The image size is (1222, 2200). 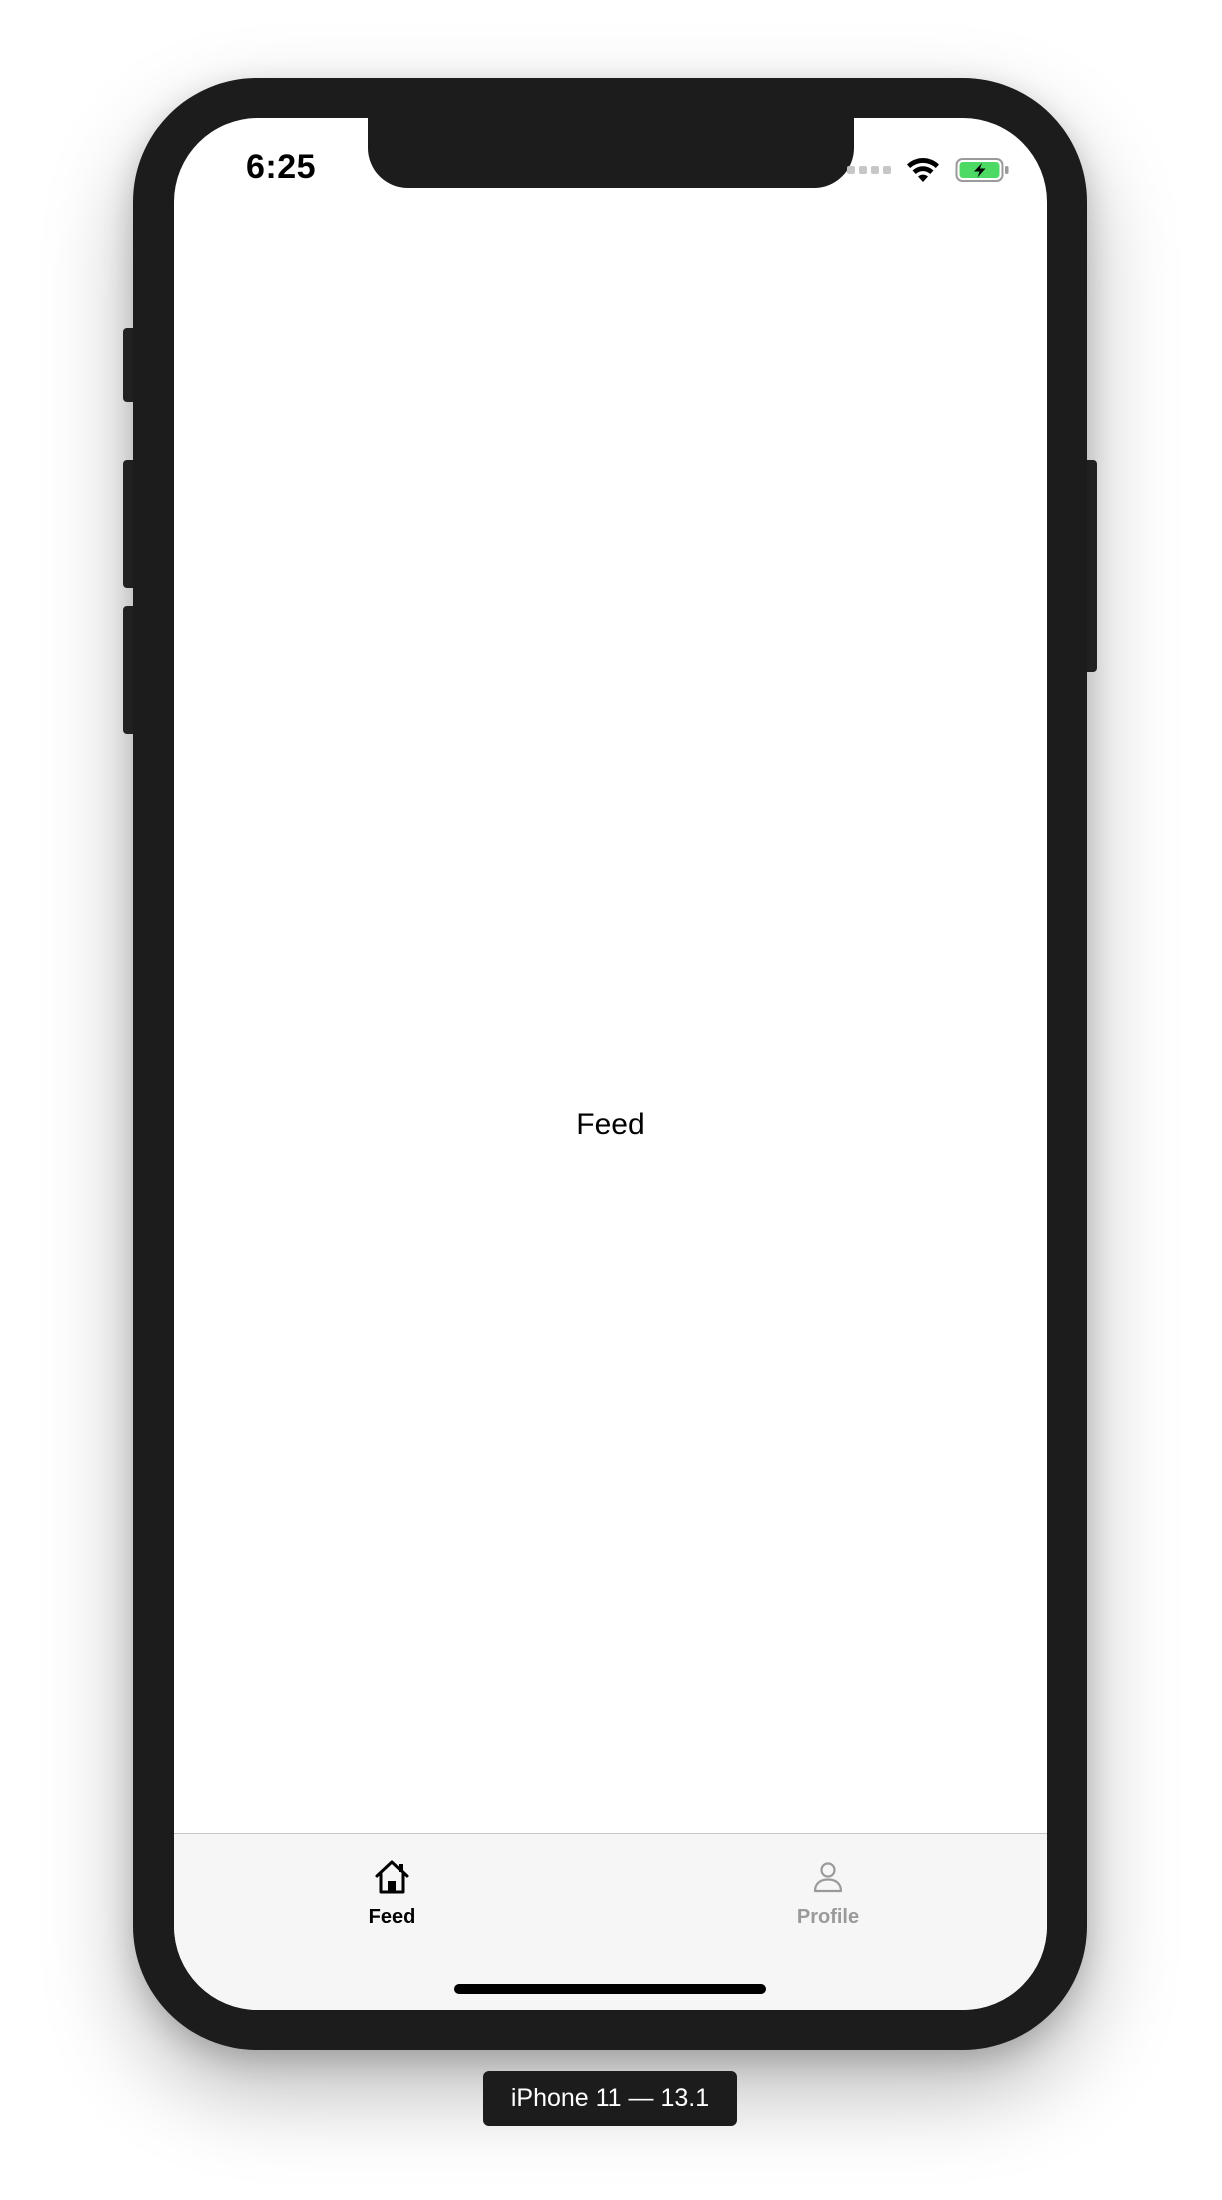 What do you see at coordinates (611, 153) in the screenshot?
I see `notch` at bounding box center [611, 153].